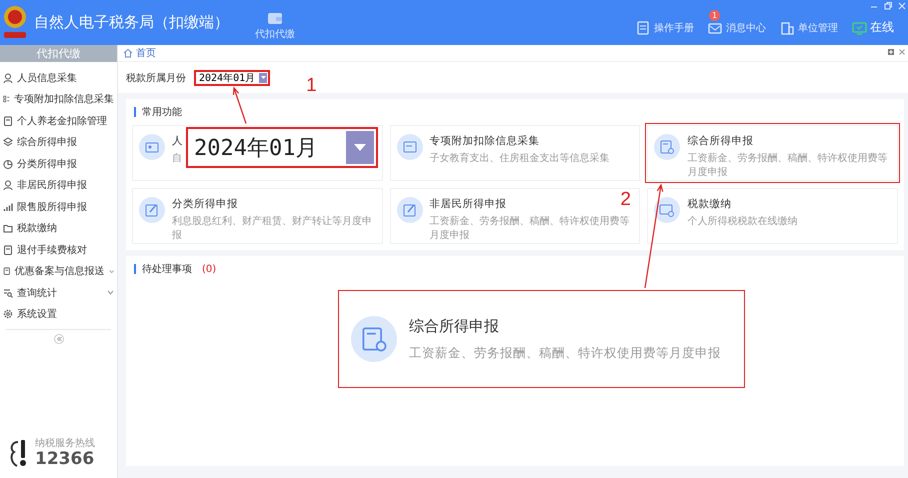 This screenshot has width=908, height=478. Describe the element at coordinates (58, 207) in the screenshot. I see `sidebar-item: 限售股所得申报` at that location.